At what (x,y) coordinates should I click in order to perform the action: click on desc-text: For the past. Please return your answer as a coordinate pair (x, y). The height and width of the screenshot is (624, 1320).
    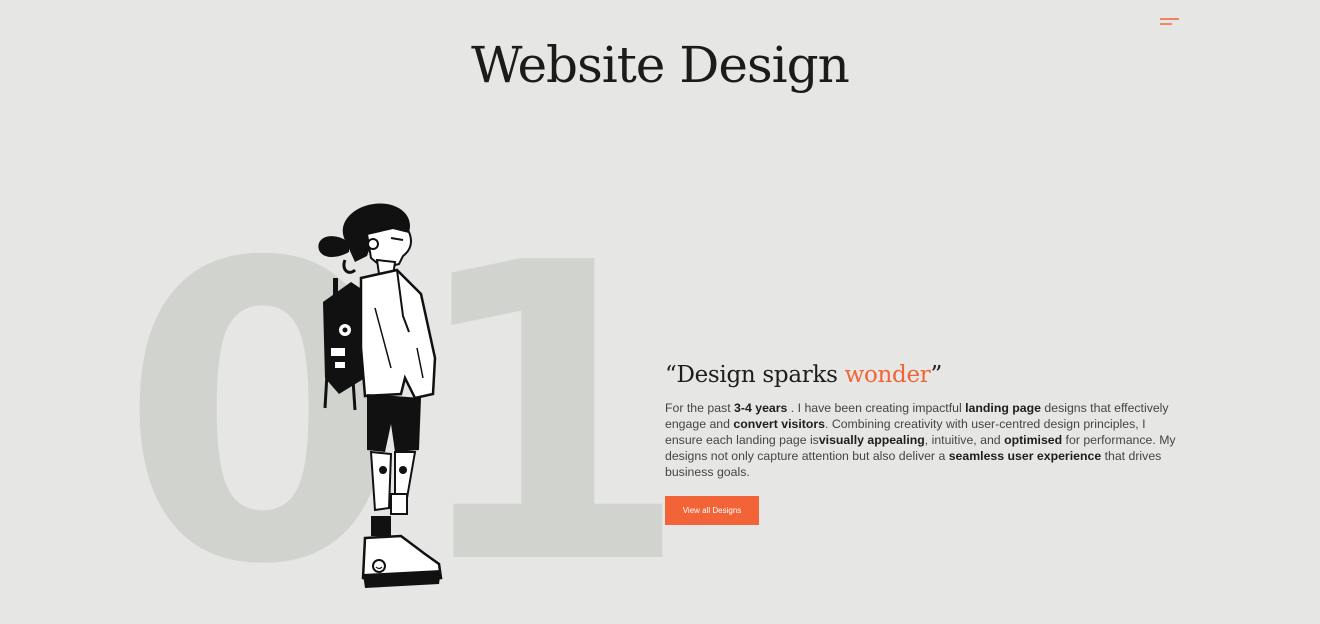
    Looking at the image, I should click on (700, 408).